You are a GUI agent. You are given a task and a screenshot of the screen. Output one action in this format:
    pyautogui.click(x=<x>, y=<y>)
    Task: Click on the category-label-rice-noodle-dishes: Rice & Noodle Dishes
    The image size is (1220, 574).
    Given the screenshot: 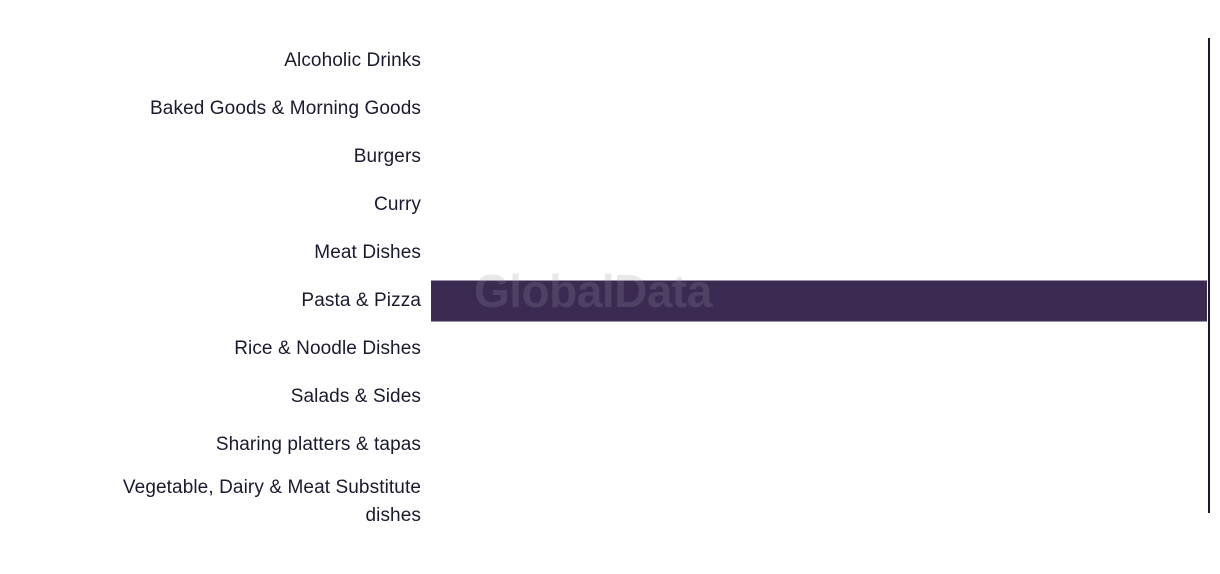 What is the action you would take?
    pyautogui.click(x=327, y=348)
    